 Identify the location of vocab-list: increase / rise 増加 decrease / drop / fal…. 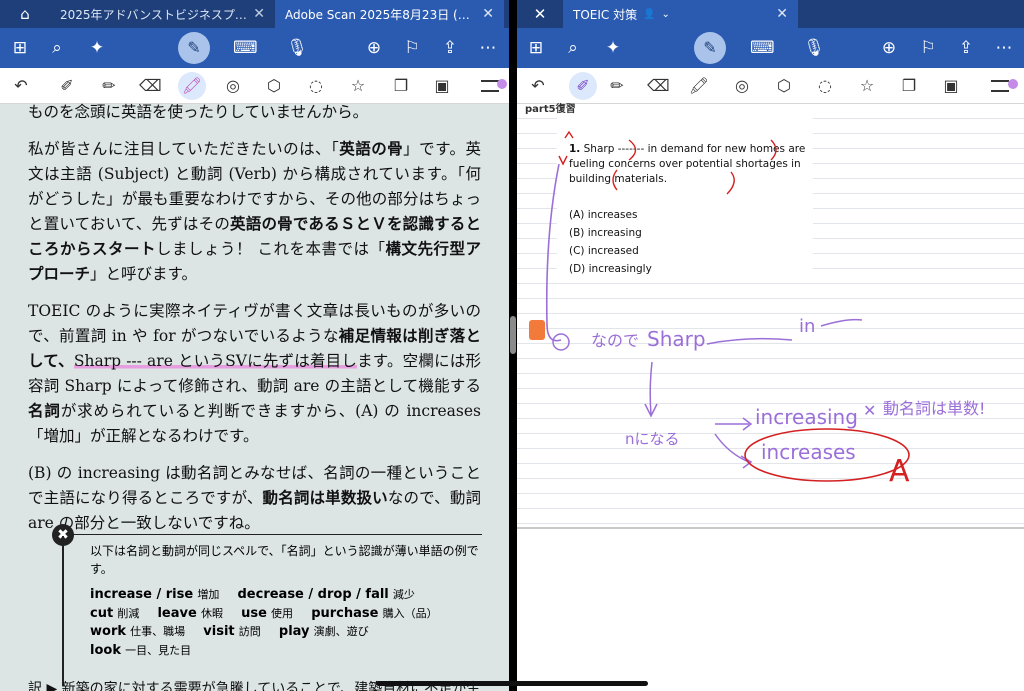
(290, 623).